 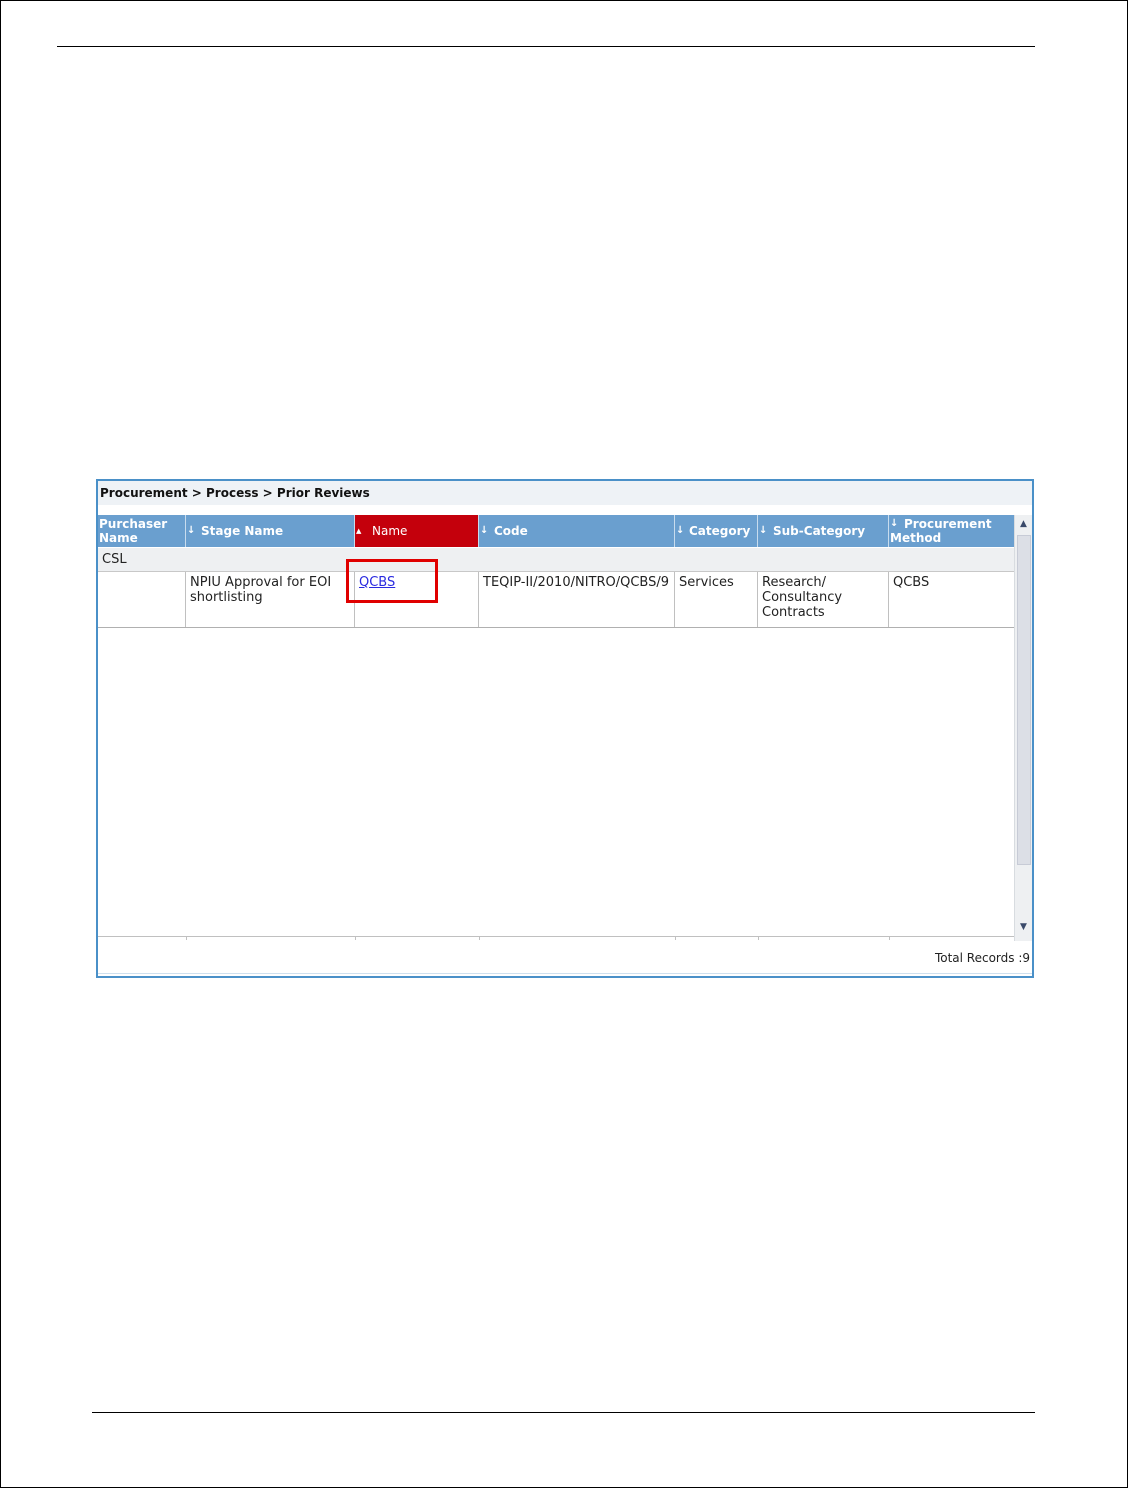 What do you see at coordinates (565, 493) in the screenshot?
I see `breadcrumb: Procurement > Process > Prior Reviews` at bounding box center [565, 493].